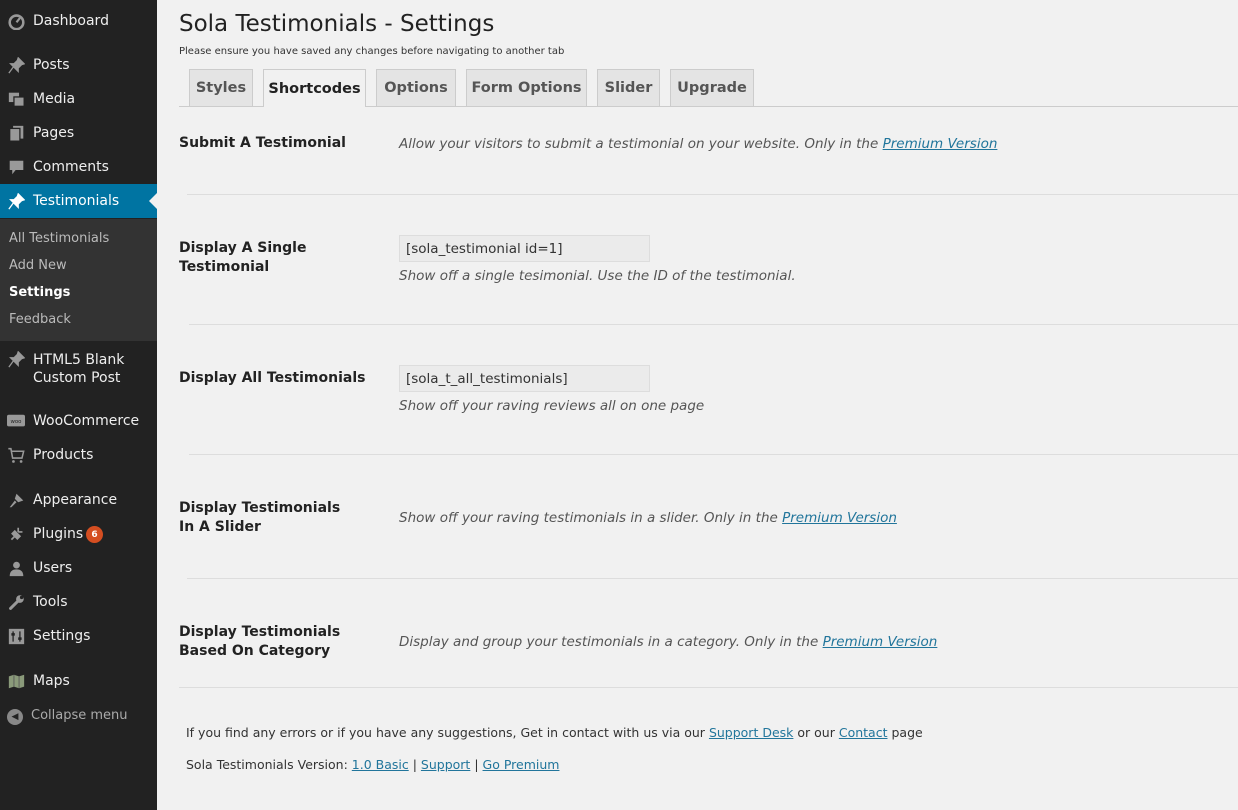 The width and height of the screenshot is (1238, 810). Describe the element at coordinates (262, 143) in the screenshot. I see `submit-testimonial-label: Submit A Testimonial` at that location.